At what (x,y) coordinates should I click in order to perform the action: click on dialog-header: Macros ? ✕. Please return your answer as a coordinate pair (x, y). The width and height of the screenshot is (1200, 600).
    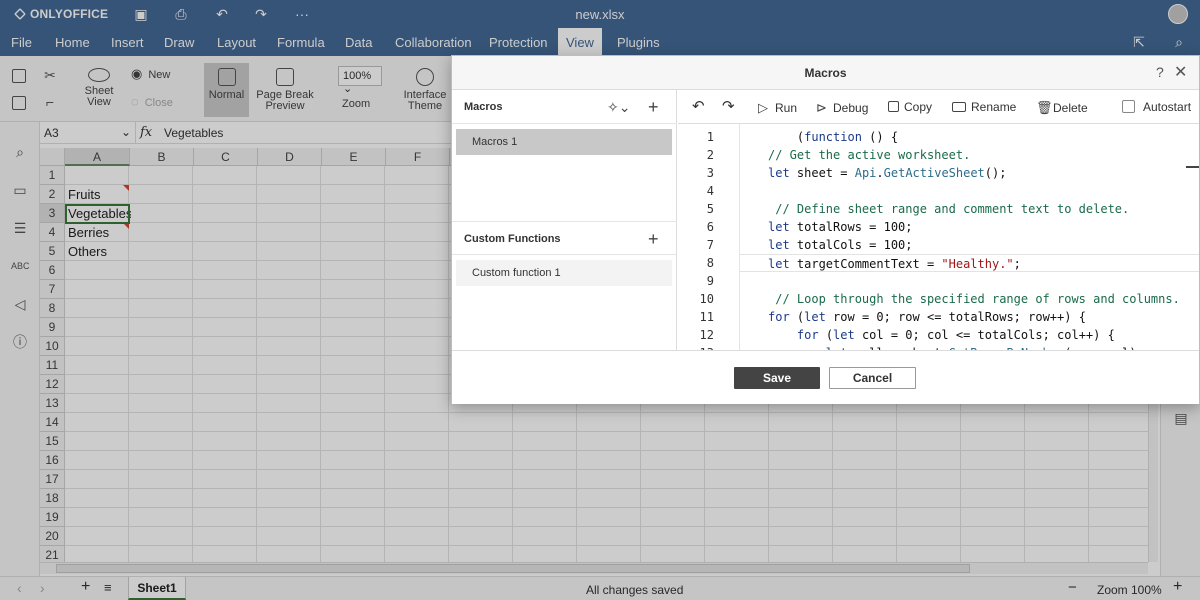
    Looking at the image, I should click on (825, 73).